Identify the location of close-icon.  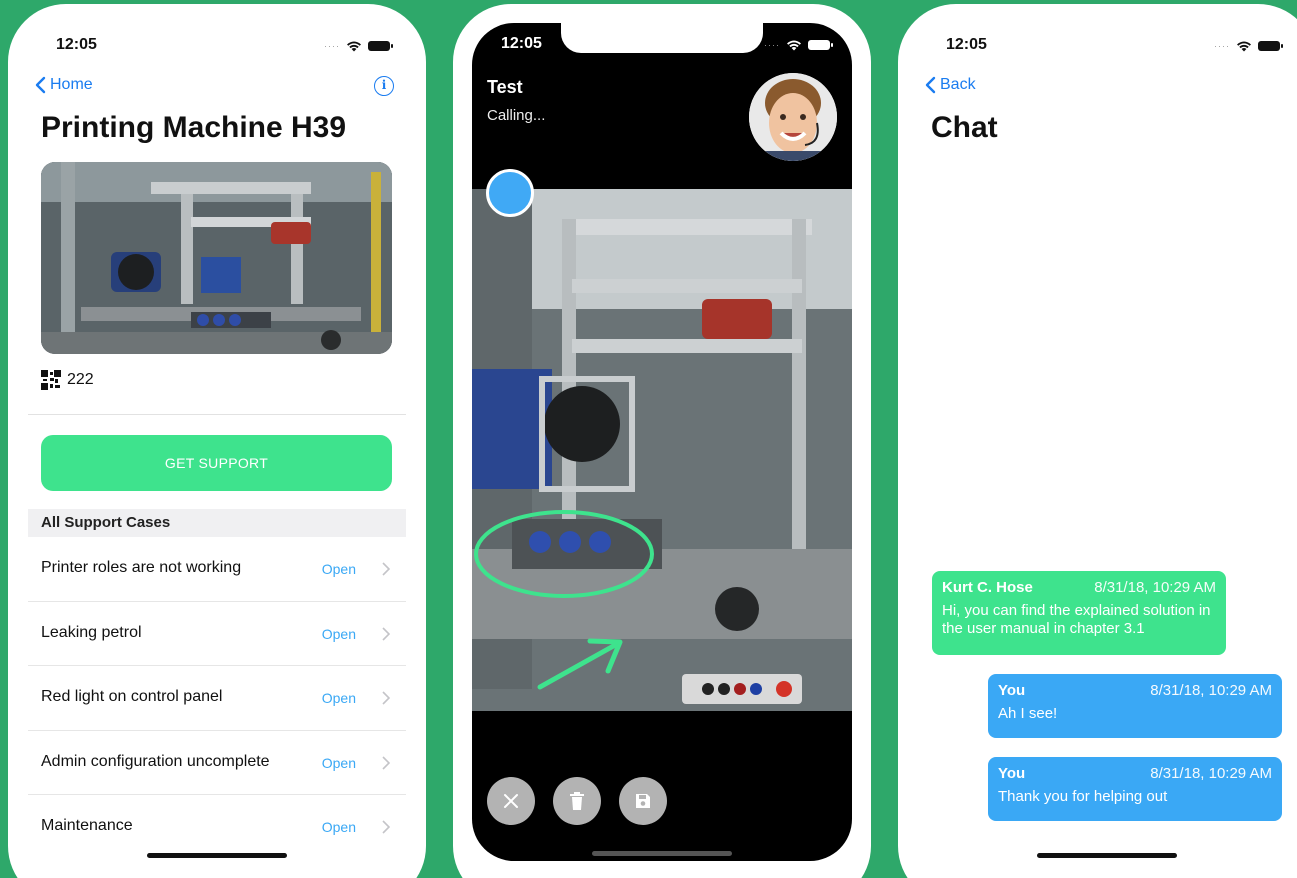
(511, 801).